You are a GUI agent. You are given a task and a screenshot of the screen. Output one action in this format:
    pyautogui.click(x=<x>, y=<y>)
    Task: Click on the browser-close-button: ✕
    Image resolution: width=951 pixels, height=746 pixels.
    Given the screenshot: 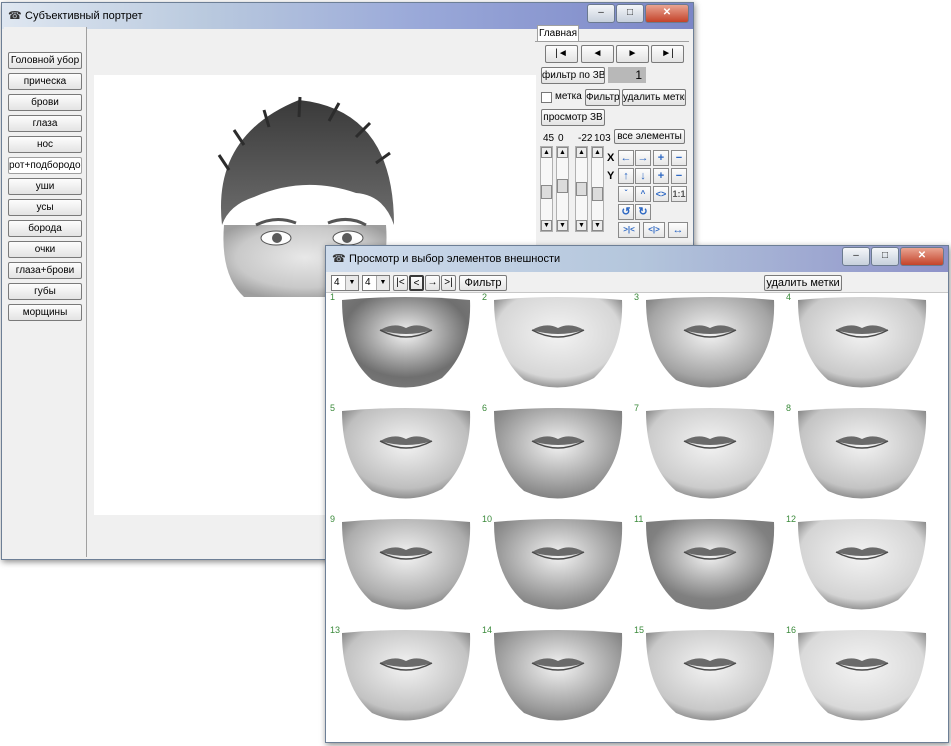 What is the action you would take?
    pyautogui.click(x=922, y=256)
    